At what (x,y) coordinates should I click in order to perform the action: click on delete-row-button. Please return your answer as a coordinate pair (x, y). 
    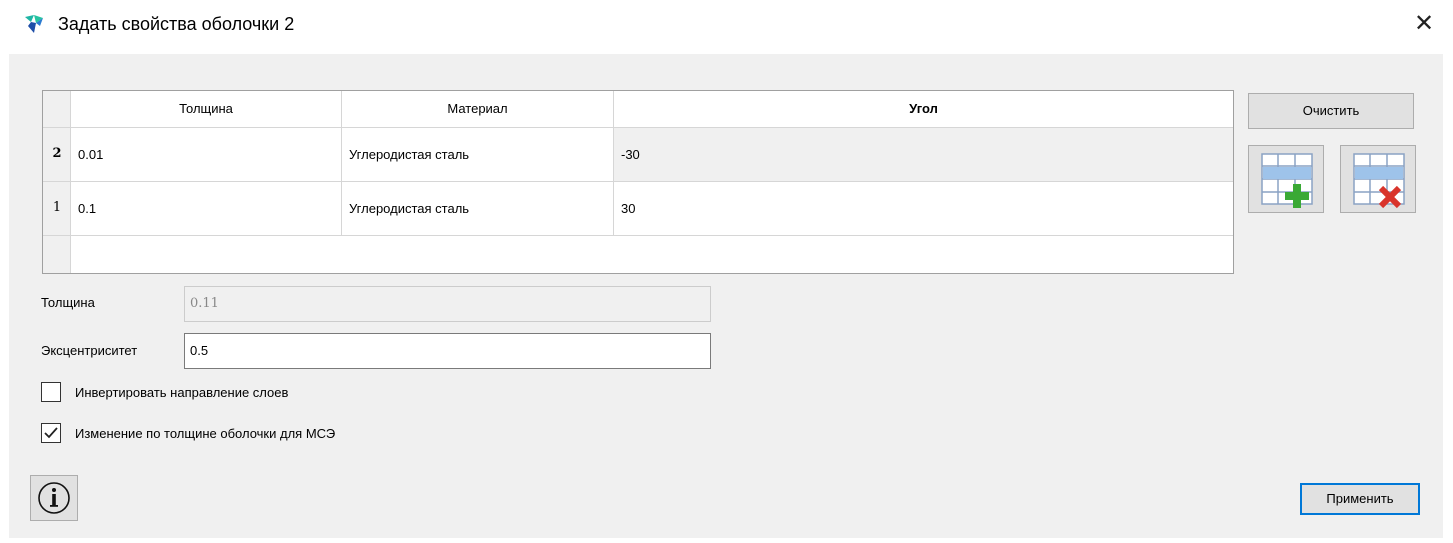
    Looking at the image, I should click on (1378, 179).